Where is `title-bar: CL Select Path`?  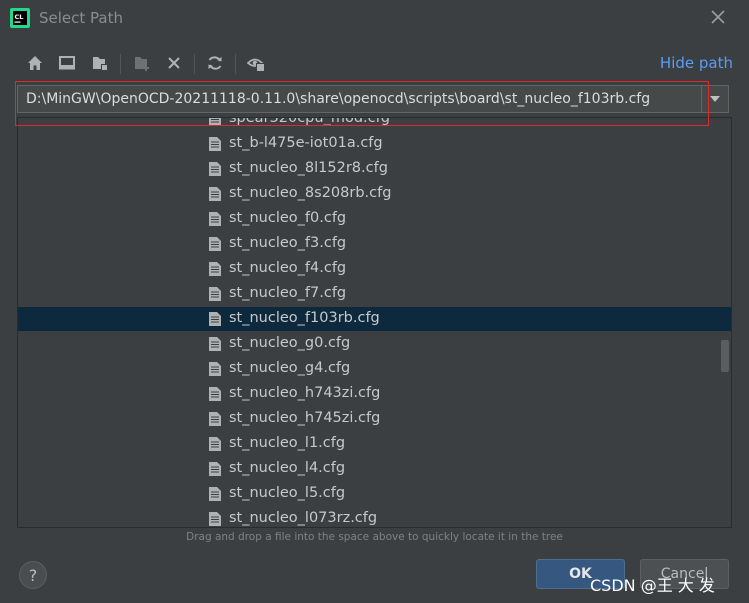
title-bar: CL Select Path is located at coordinates (374, 18).